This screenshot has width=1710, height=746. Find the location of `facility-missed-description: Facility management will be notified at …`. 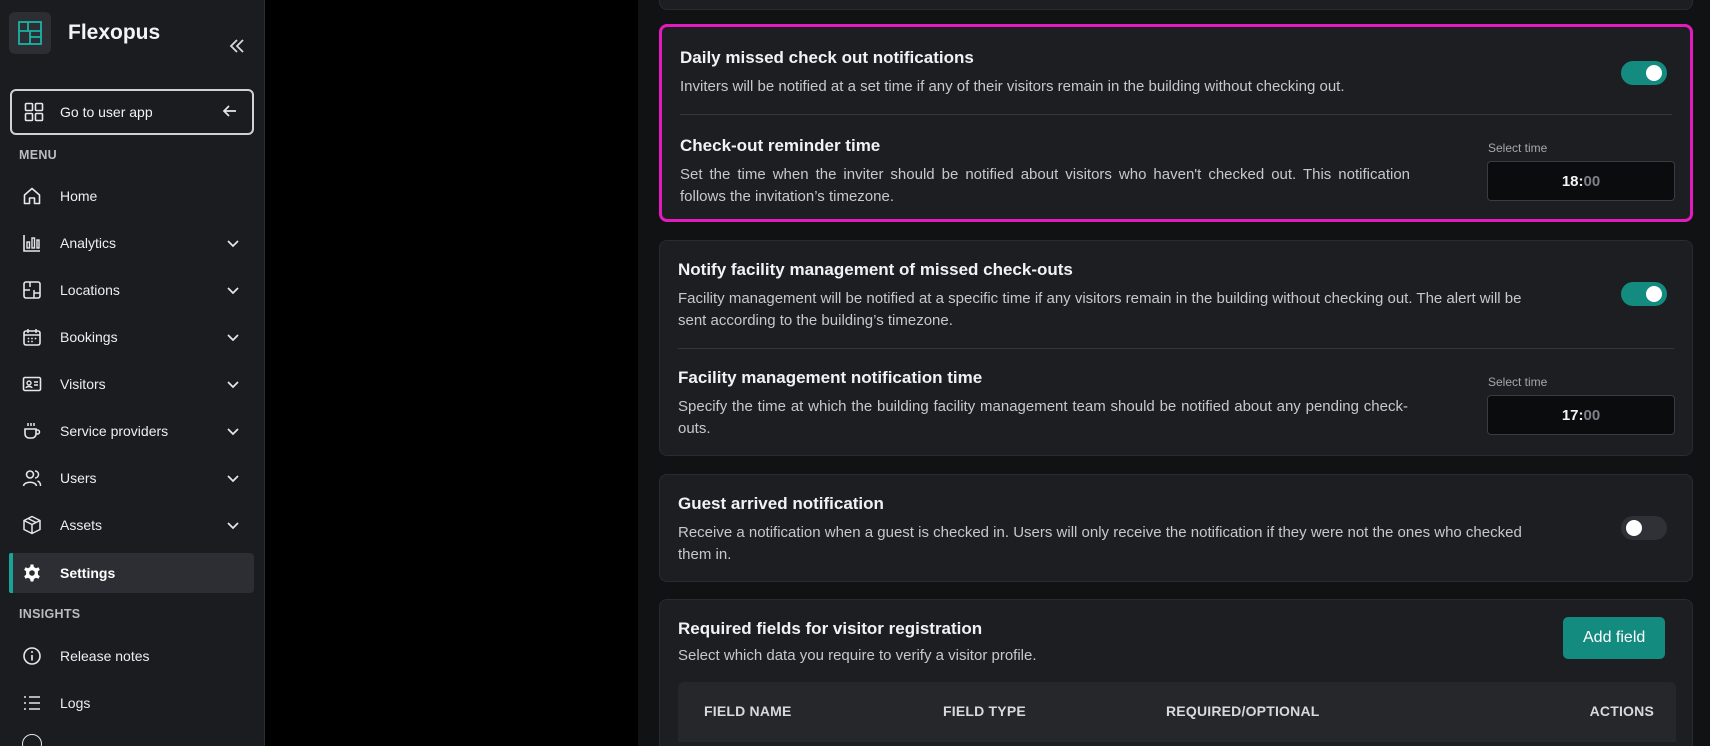

facility-missed-description: Facility management will be notified at … is located at coordinates (1100, 309).